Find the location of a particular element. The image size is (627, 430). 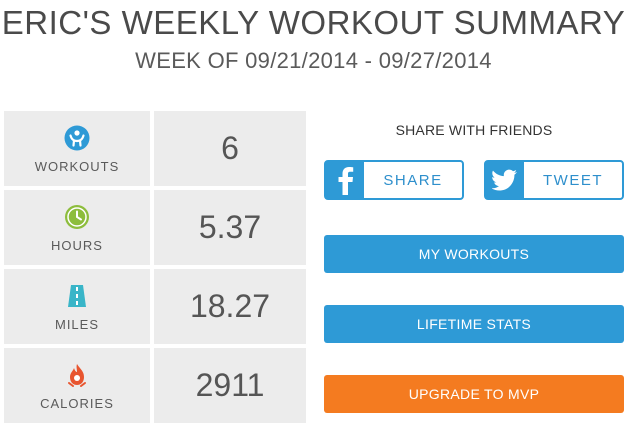

stat-label: HOURS is located at coordinates (77, 245).